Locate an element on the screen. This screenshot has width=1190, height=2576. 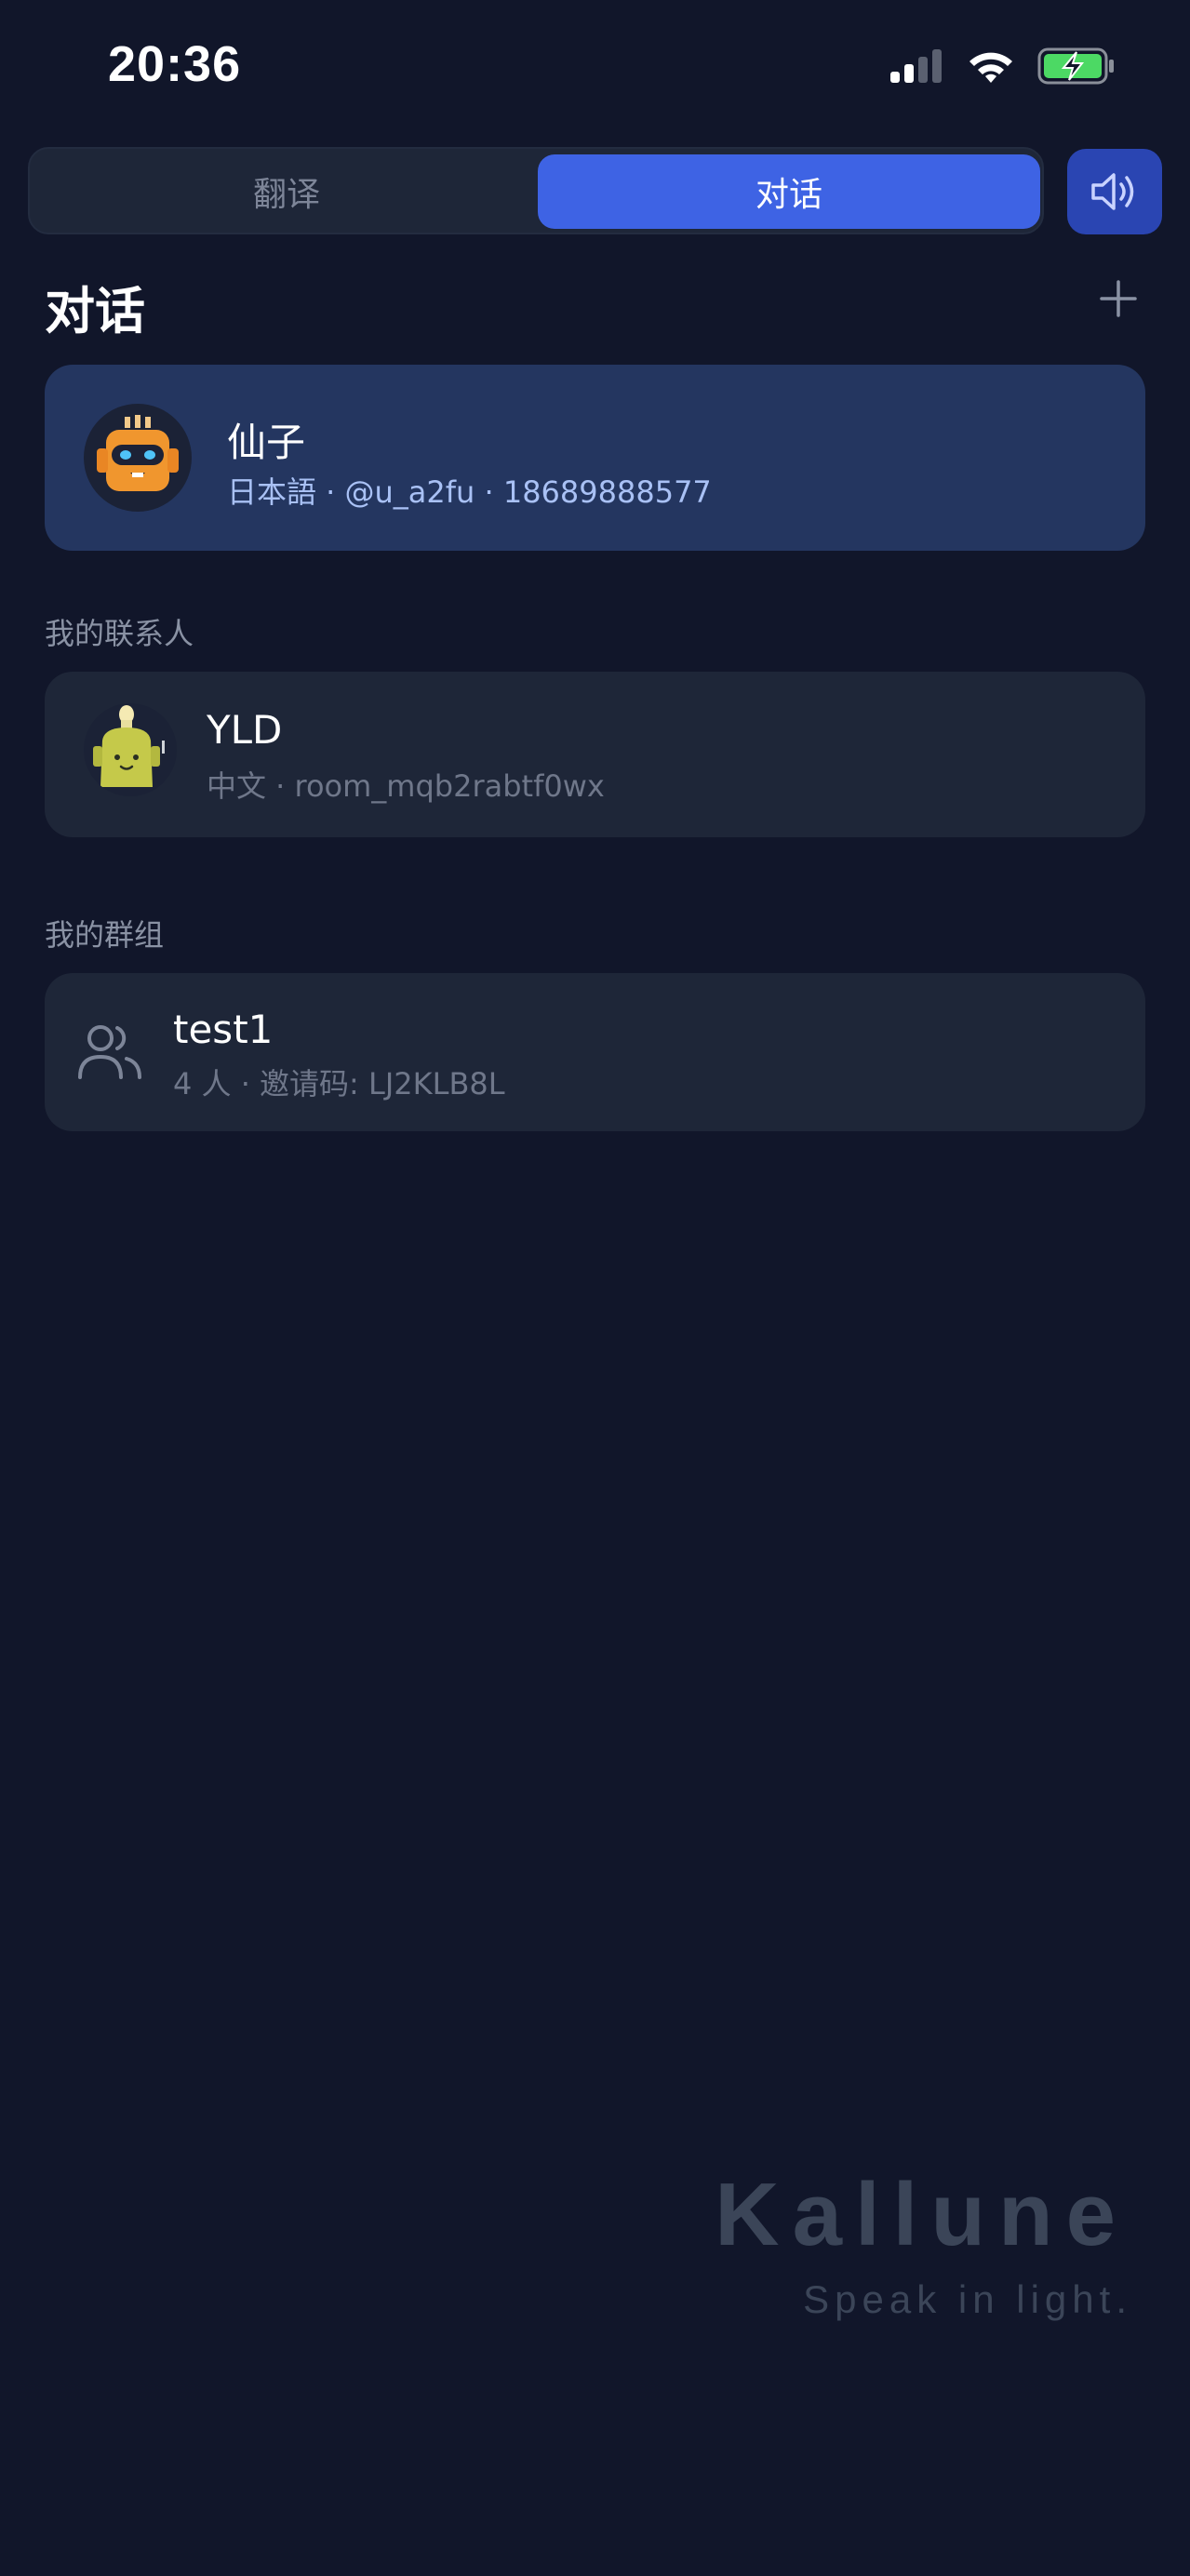
speaker-icon is located at coordinates (1112, 191).